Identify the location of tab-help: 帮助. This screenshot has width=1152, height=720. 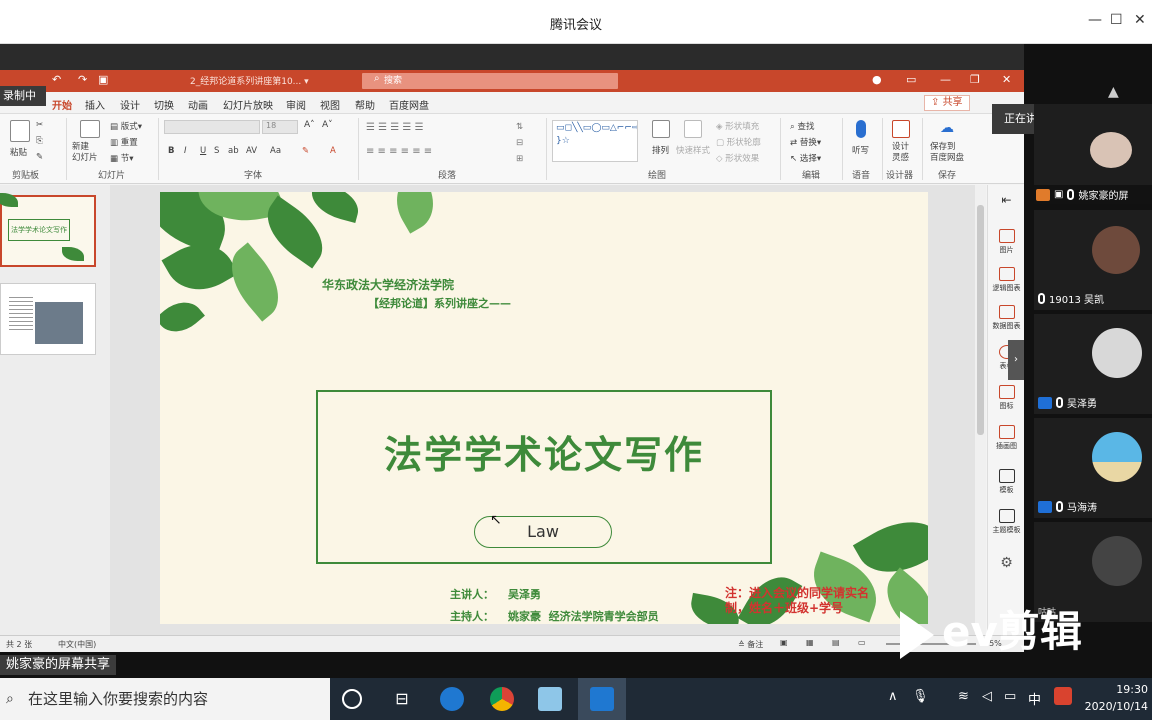
(365, 104).